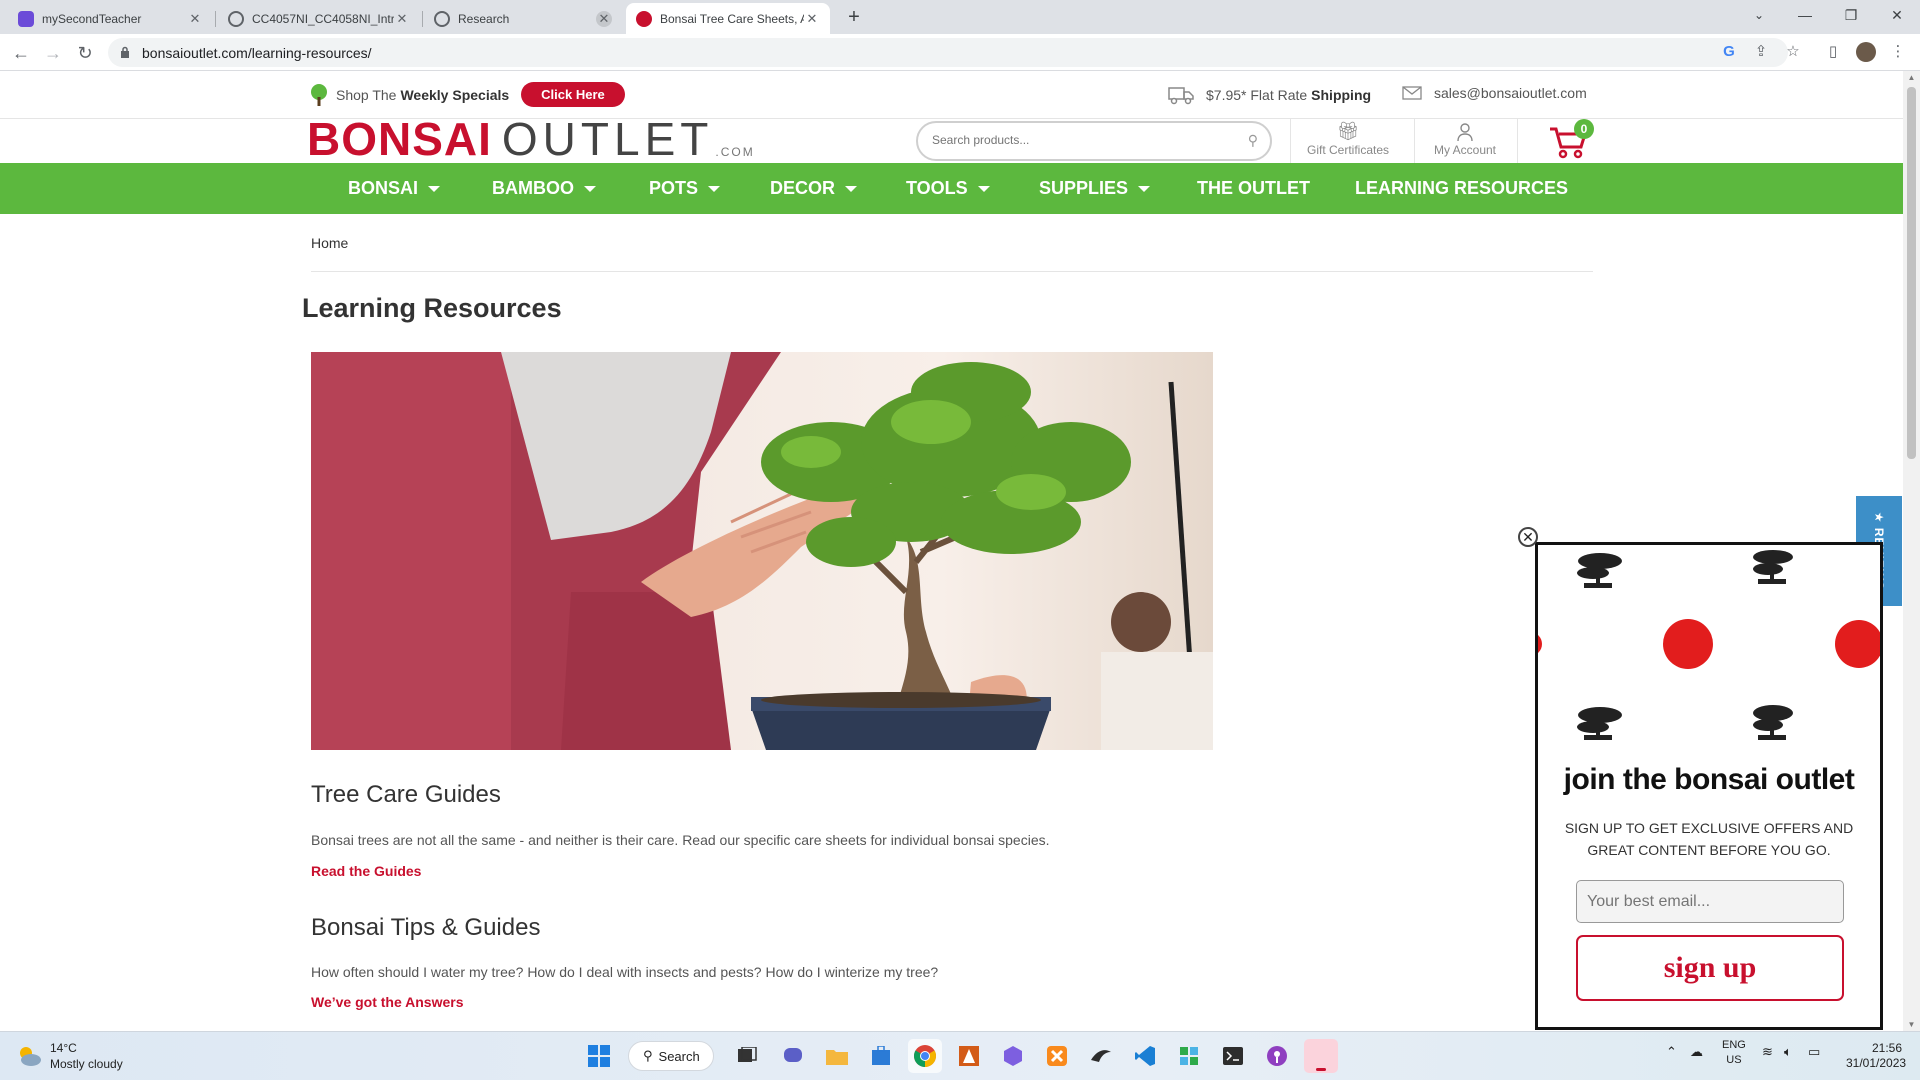  I want to click on nav-item-learning-resources: LEARNING RESOURCES, so click(1461, 188).